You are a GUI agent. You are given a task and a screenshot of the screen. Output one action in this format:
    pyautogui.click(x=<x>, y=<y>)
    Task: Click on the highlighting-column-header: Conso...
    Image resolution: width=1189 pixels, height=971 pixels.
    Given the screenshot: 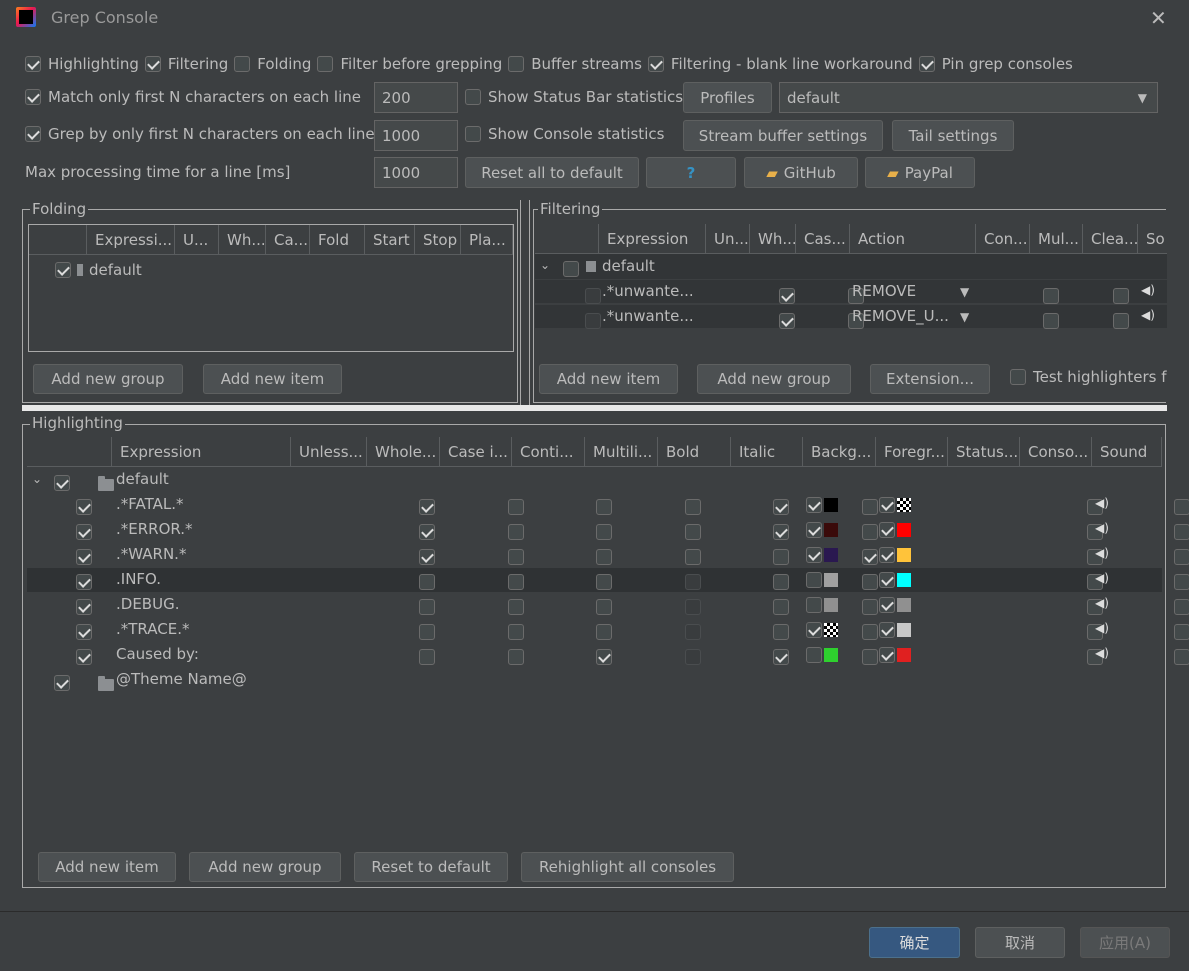 What is the action you would take?
    pyautogui.click(x=1056, y=452)
    